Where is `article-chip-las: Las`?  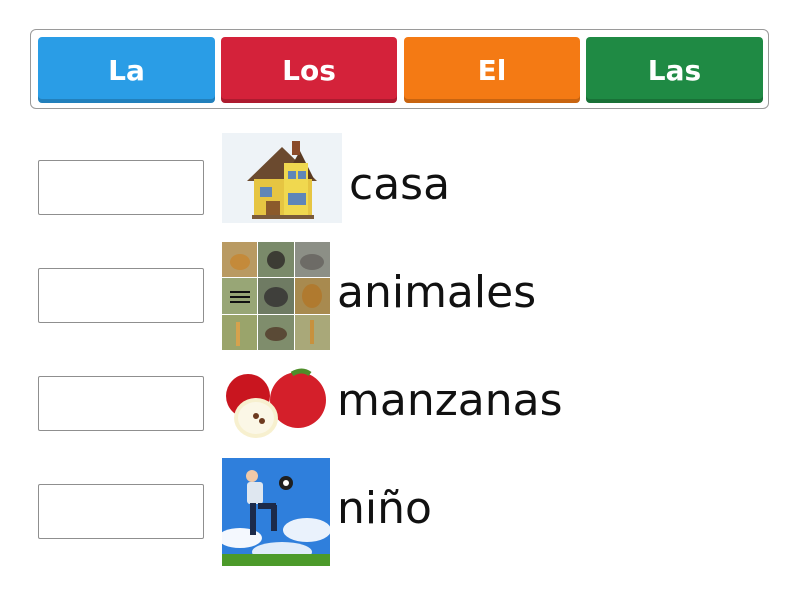 article-chip-las: Las is located at coordinates (674, 70).